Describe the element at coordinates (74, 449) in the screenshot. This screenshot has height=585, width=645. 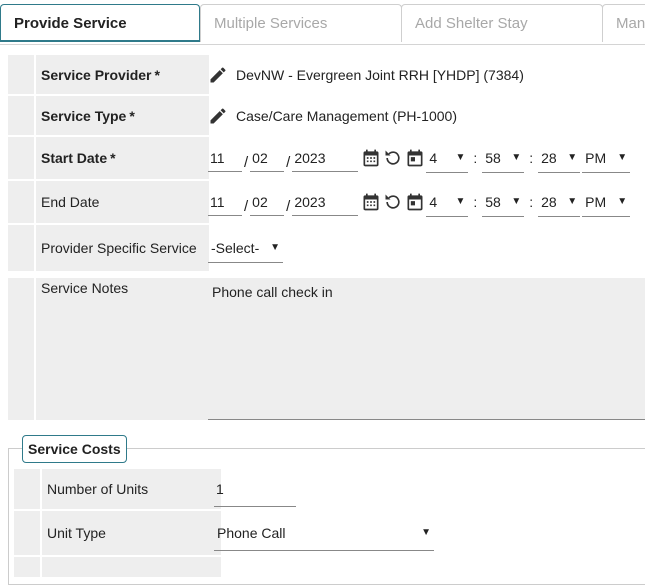
I see `service-costs-legend: Service Costs` at that location.